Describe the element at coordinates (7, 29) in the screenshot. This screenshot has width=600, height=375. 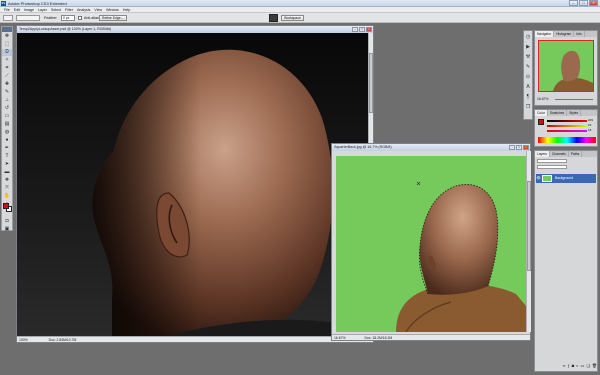
I see `toolbox-header` at that location.